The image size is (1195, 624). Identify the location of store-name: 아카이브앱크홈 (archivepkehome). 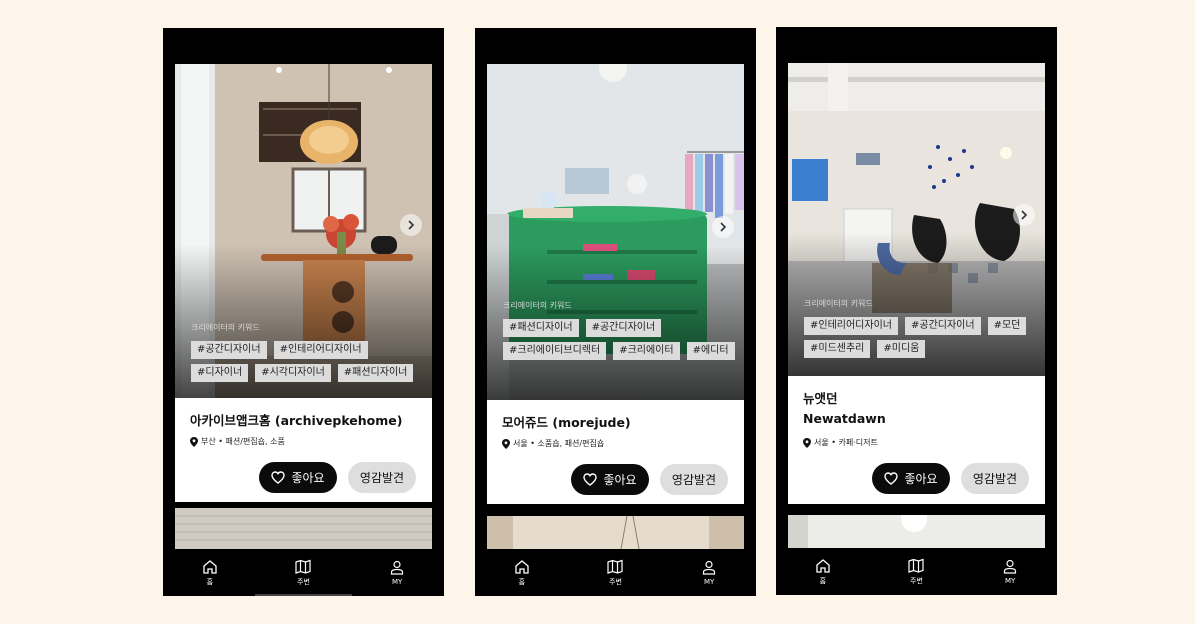
(296, 420).